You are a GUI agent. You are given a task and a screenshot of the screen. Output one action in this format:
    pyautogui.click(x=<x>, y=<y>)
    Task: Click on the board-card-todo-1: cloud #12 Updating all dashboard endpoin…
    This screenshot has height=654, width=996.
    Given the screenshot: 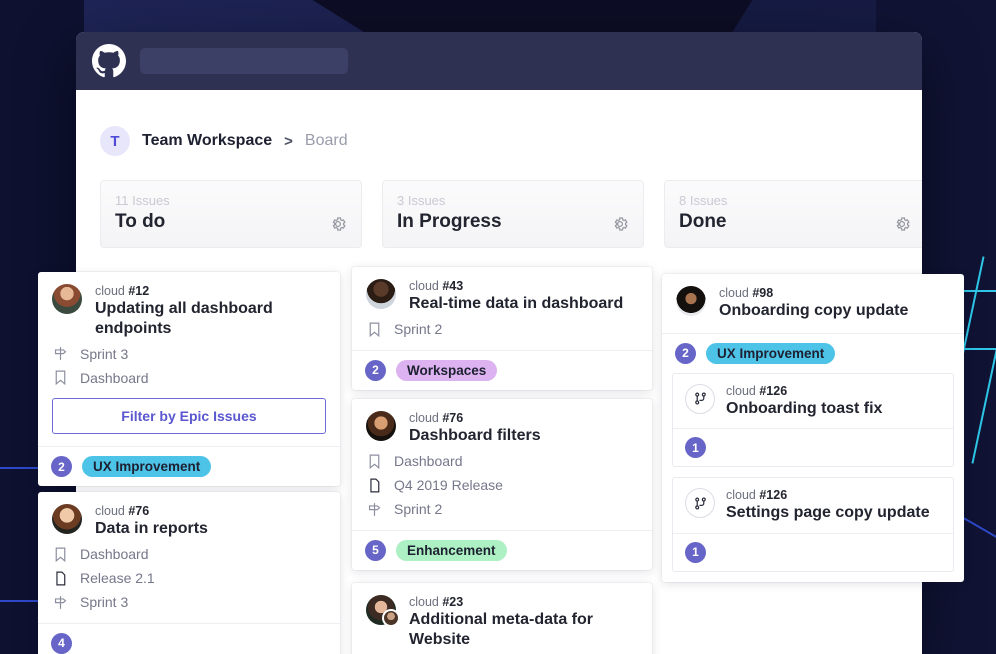 What is the action you would take?
    pyautogui.click(x=189, y=379)
    